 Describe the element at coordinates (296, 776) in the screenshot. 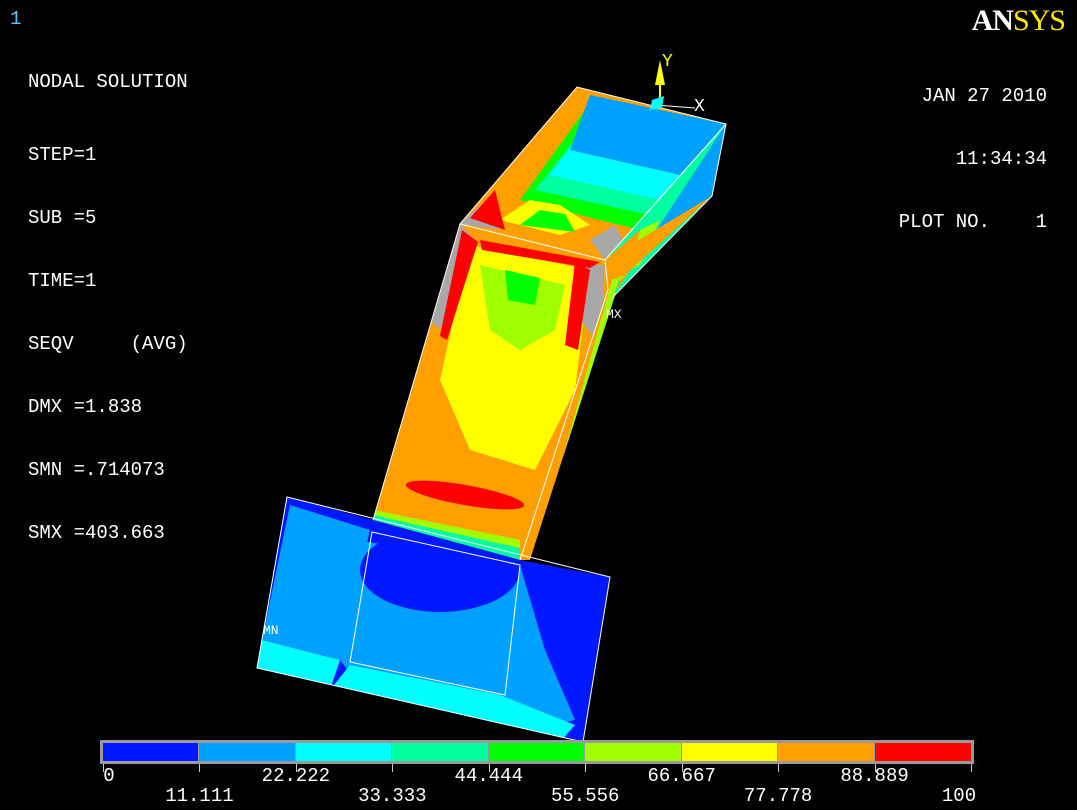

I see `legend-label-2: 22.222` at that location.